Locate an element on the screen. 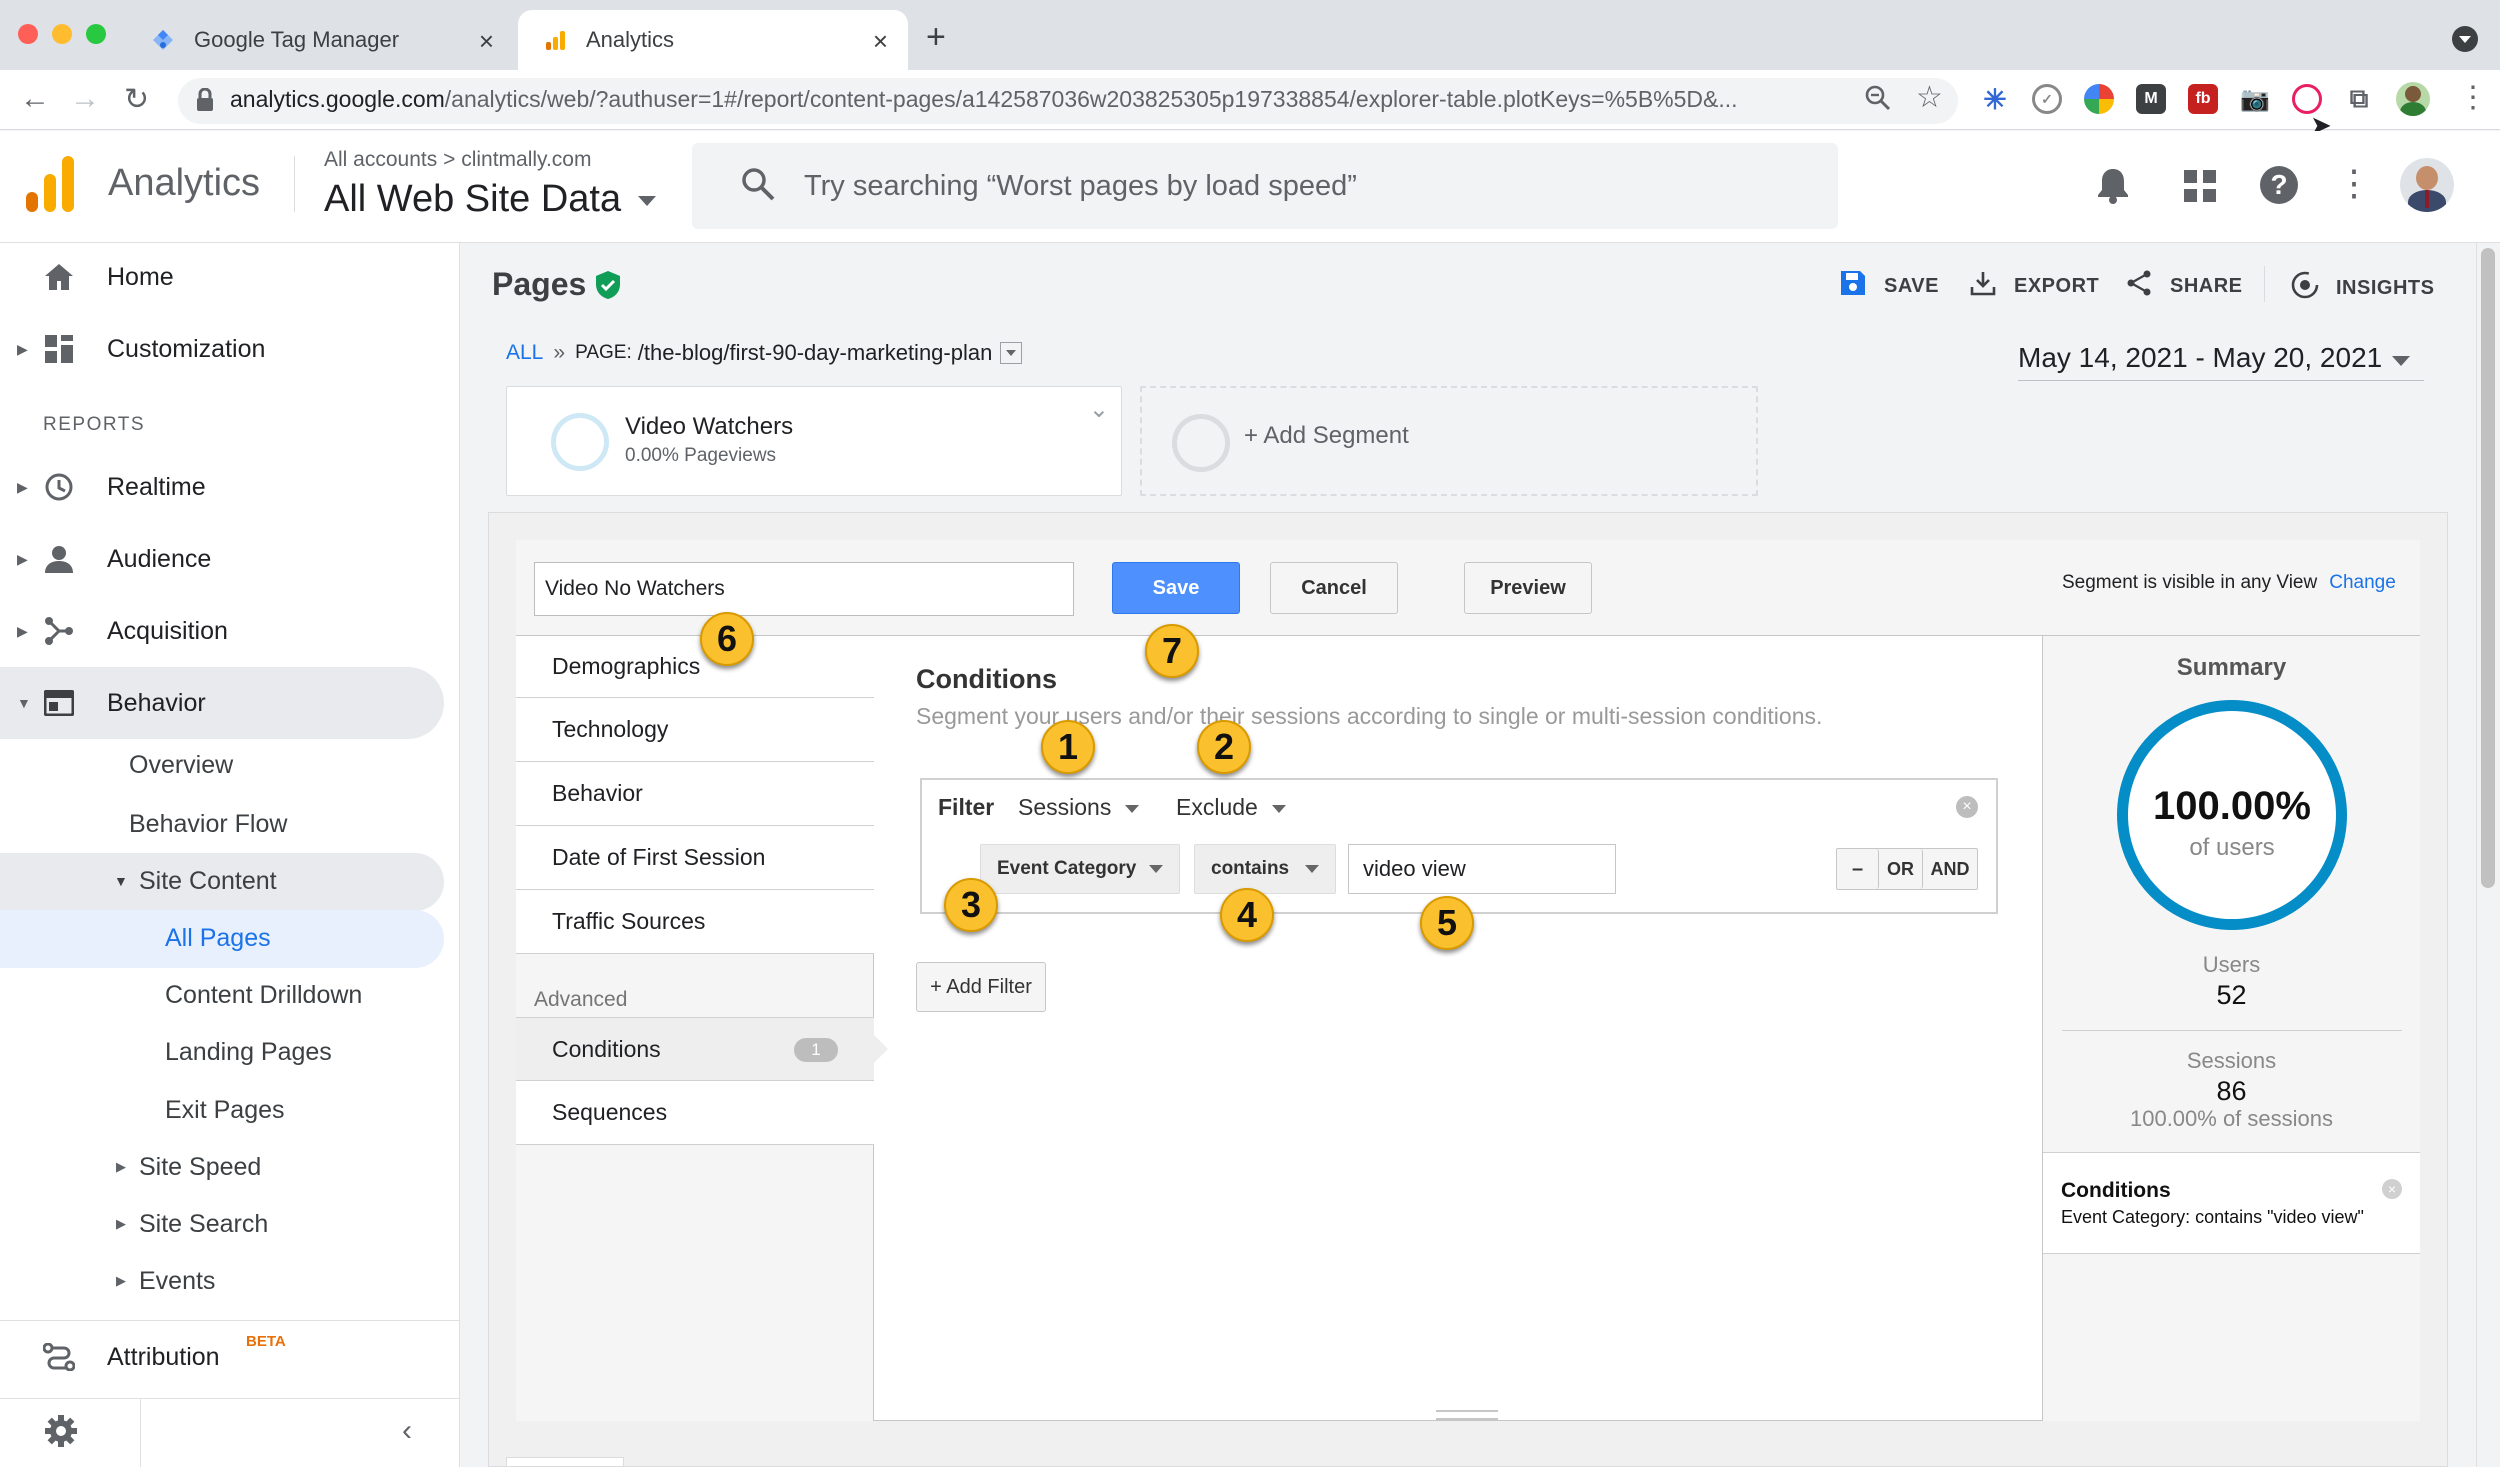  sidebar-item-content-drilldown: Content Drilldown is located at coordinates (222, 995).